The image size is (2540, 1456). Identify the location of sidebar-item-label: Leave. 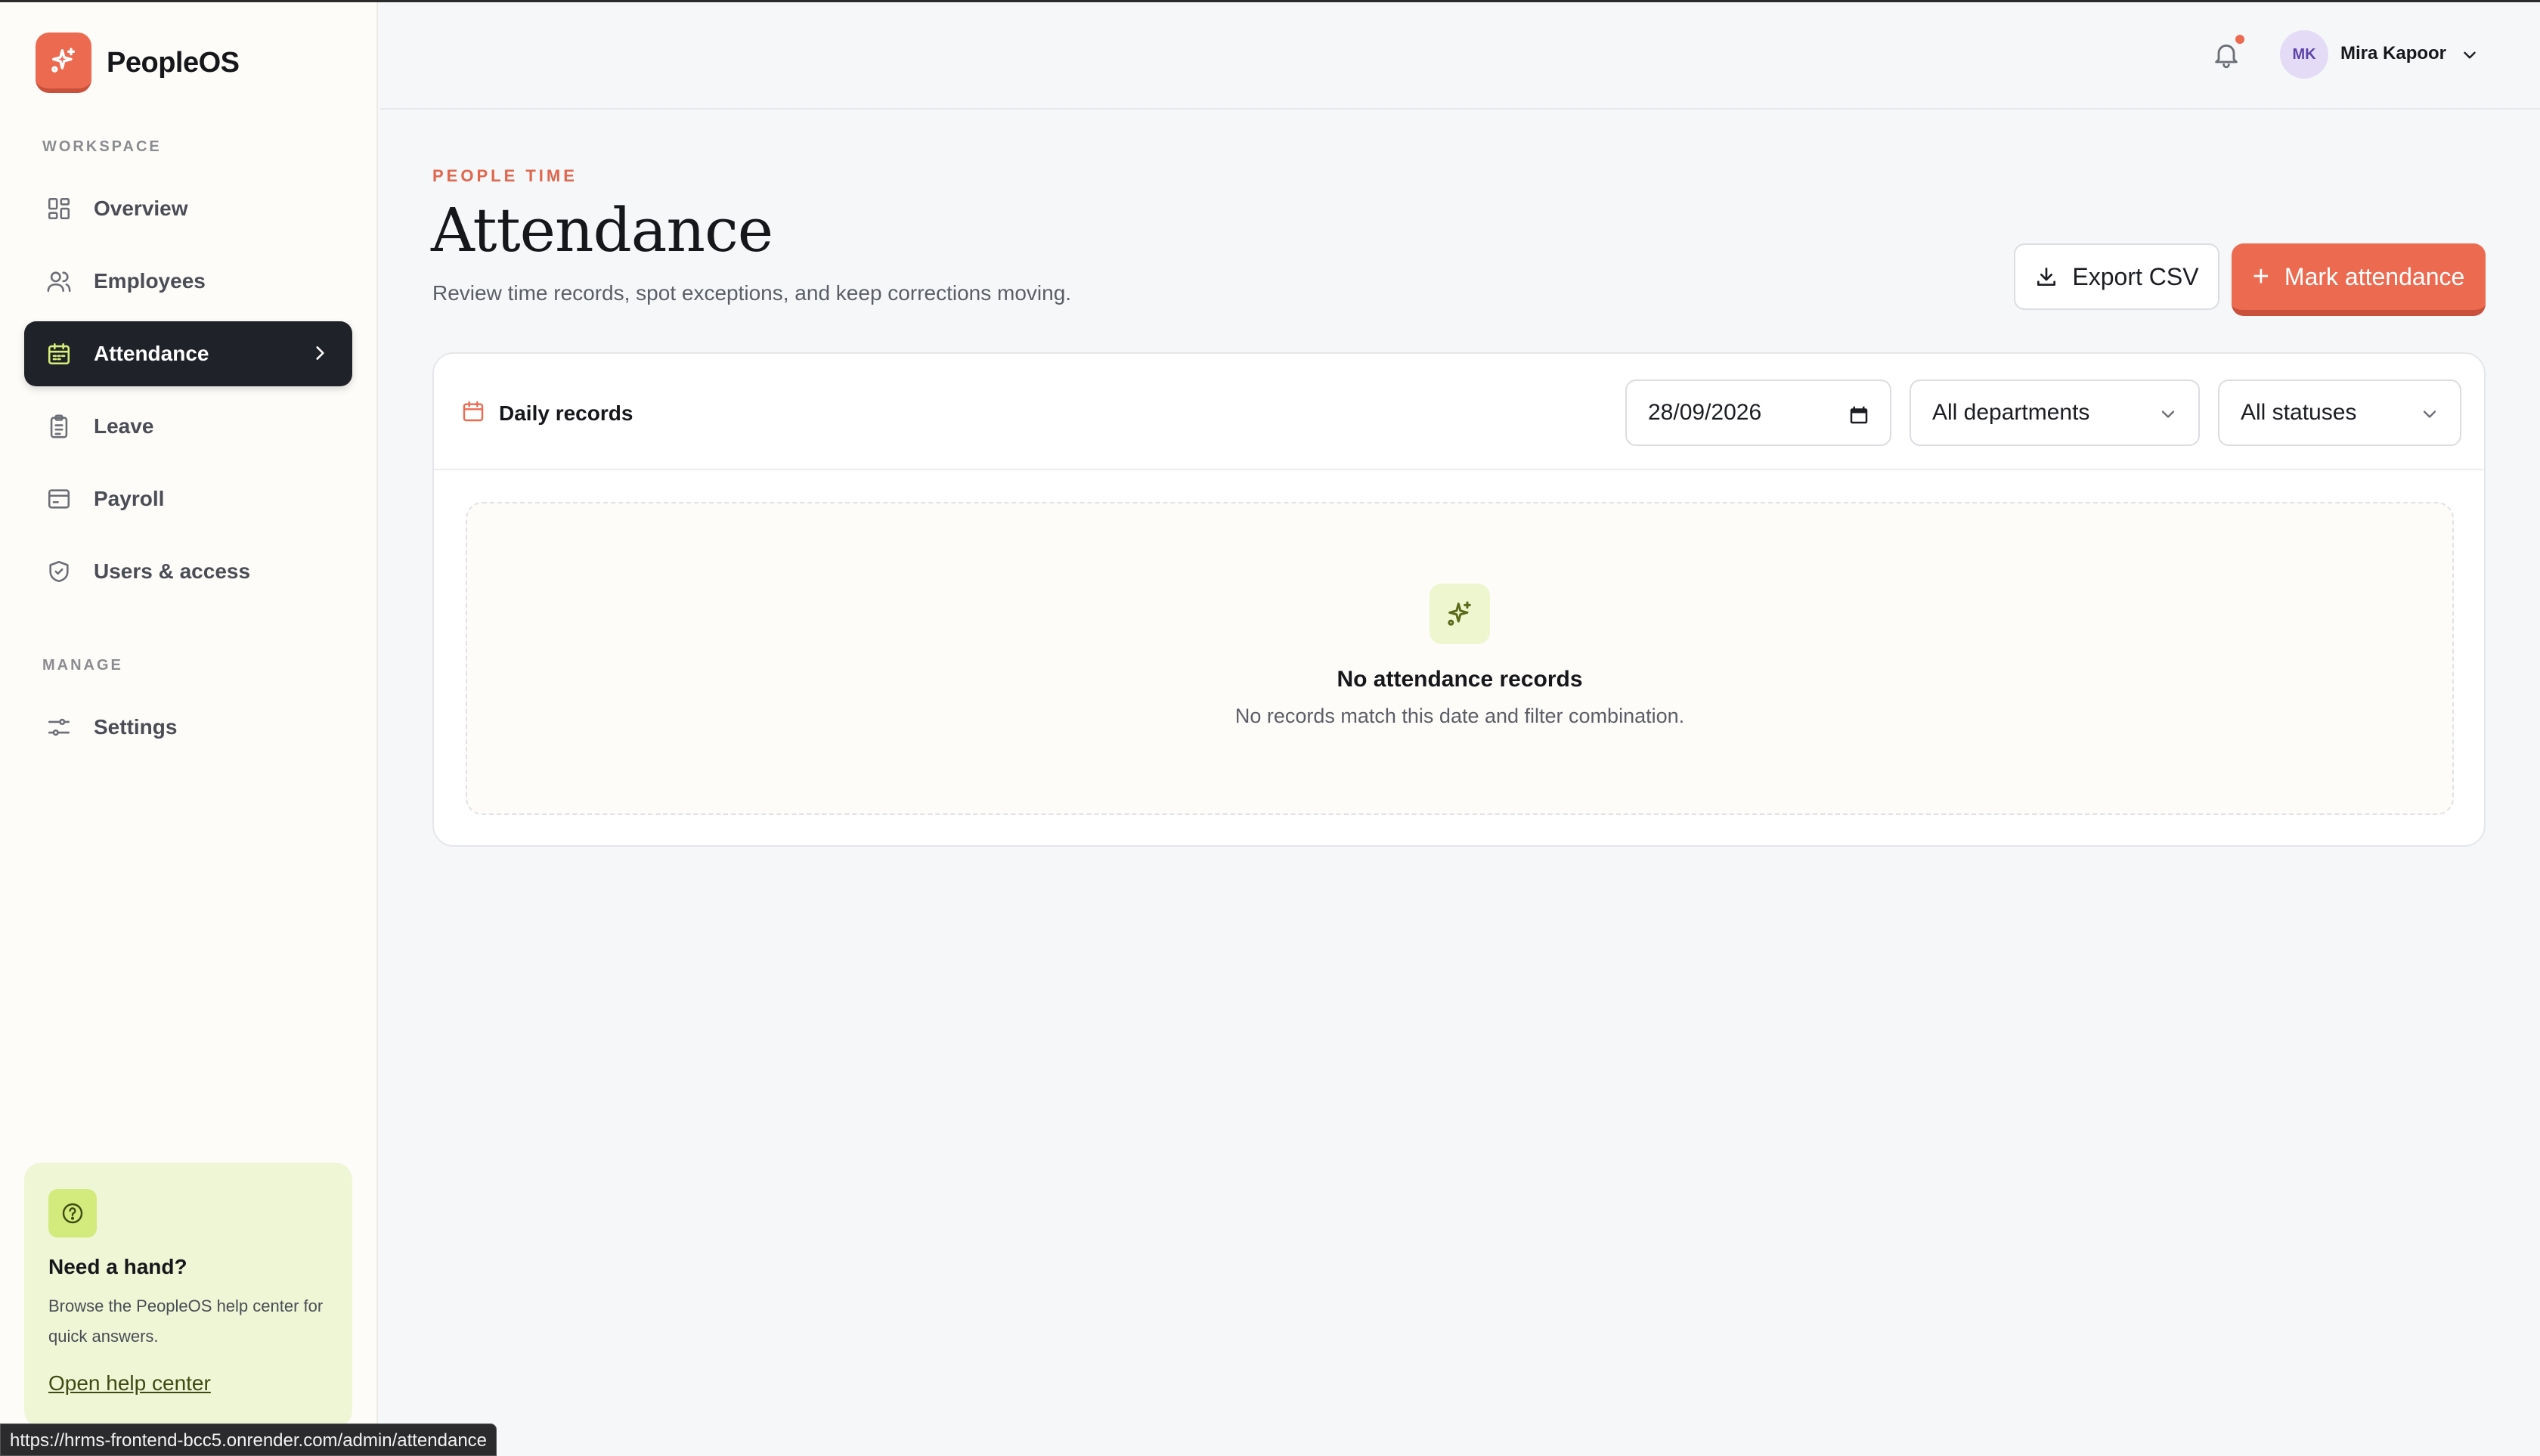
(124, 426).